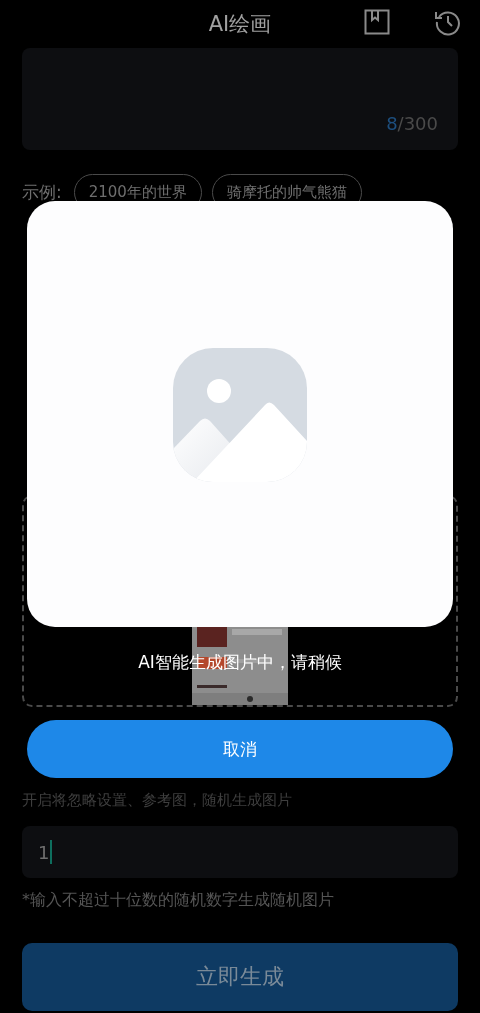 The height and width of the screenshot is (1013, 480). Describe the element at coordinates (240, 24) in the screenshot. I see `page-title: AI绘画` at that location.